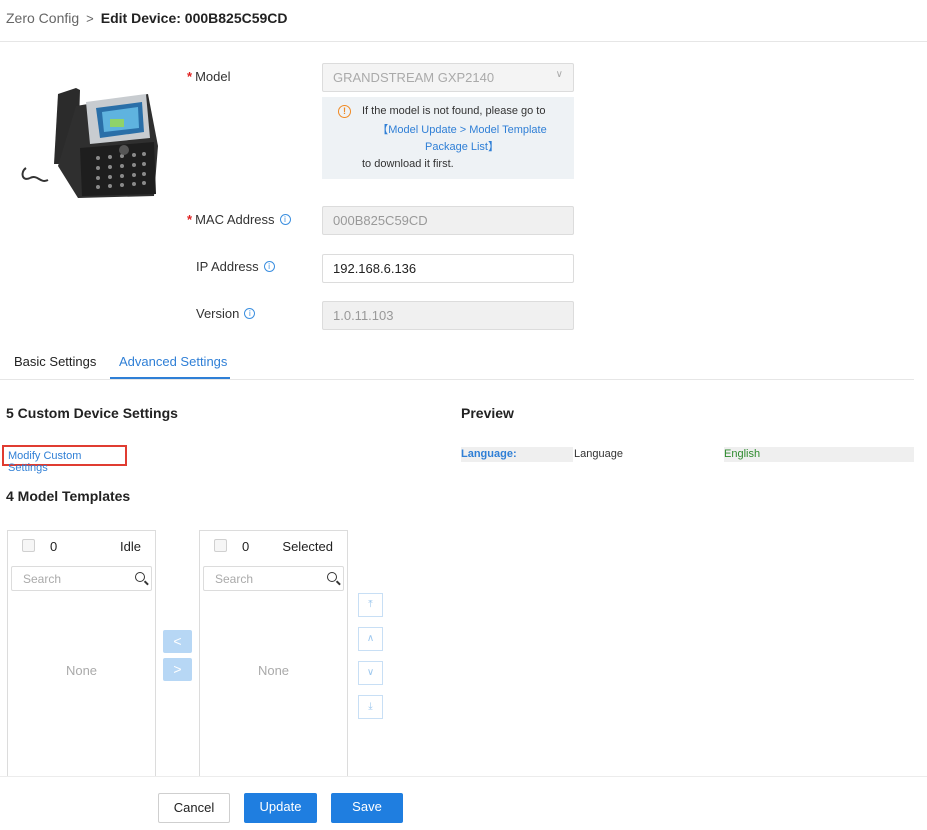  Describe the element at coordinates (370, 605) in the screenshot. I see `move-to-top-button: ⤒` at that location.